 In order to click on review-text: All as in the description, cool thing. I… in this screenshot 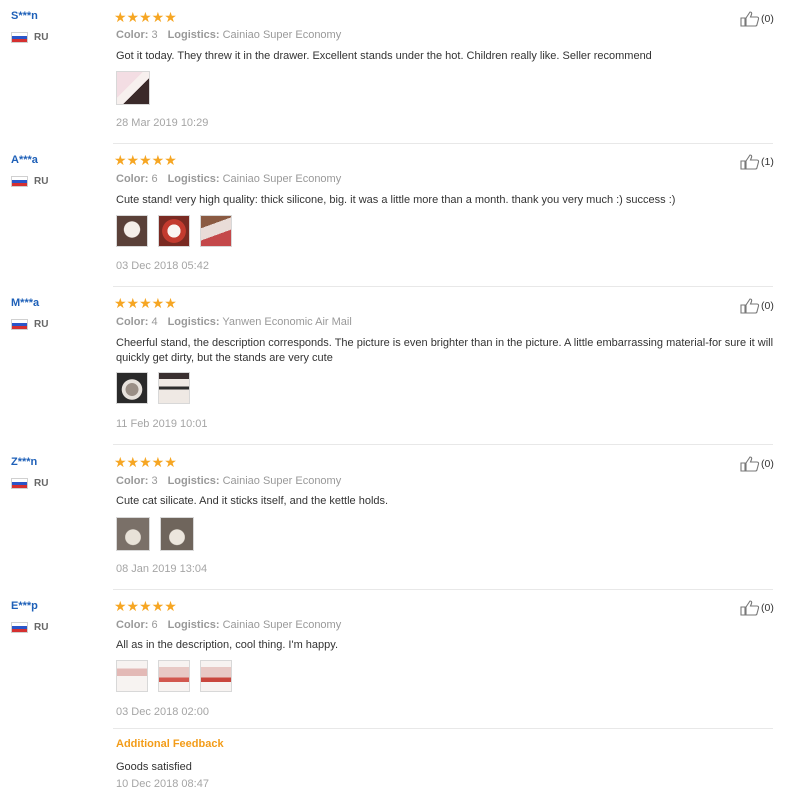, I will do `click(227, 645)`.